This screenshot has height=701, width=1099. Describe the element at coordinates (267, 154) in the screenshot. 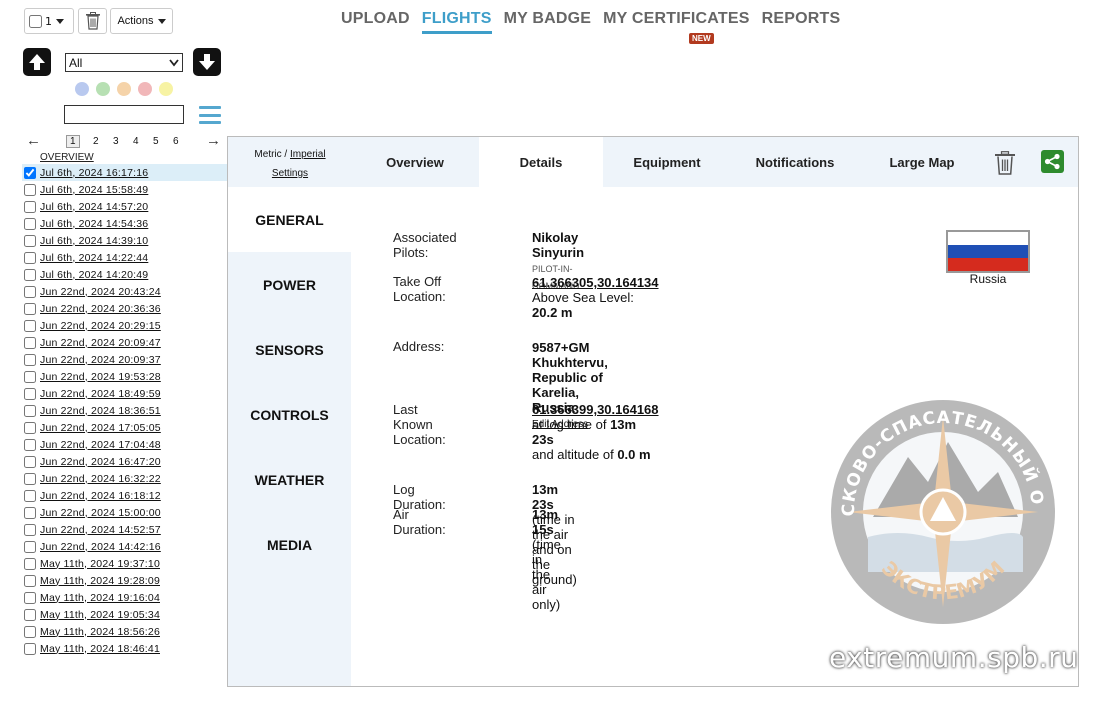

I see `units-metric: Metric` at that location.